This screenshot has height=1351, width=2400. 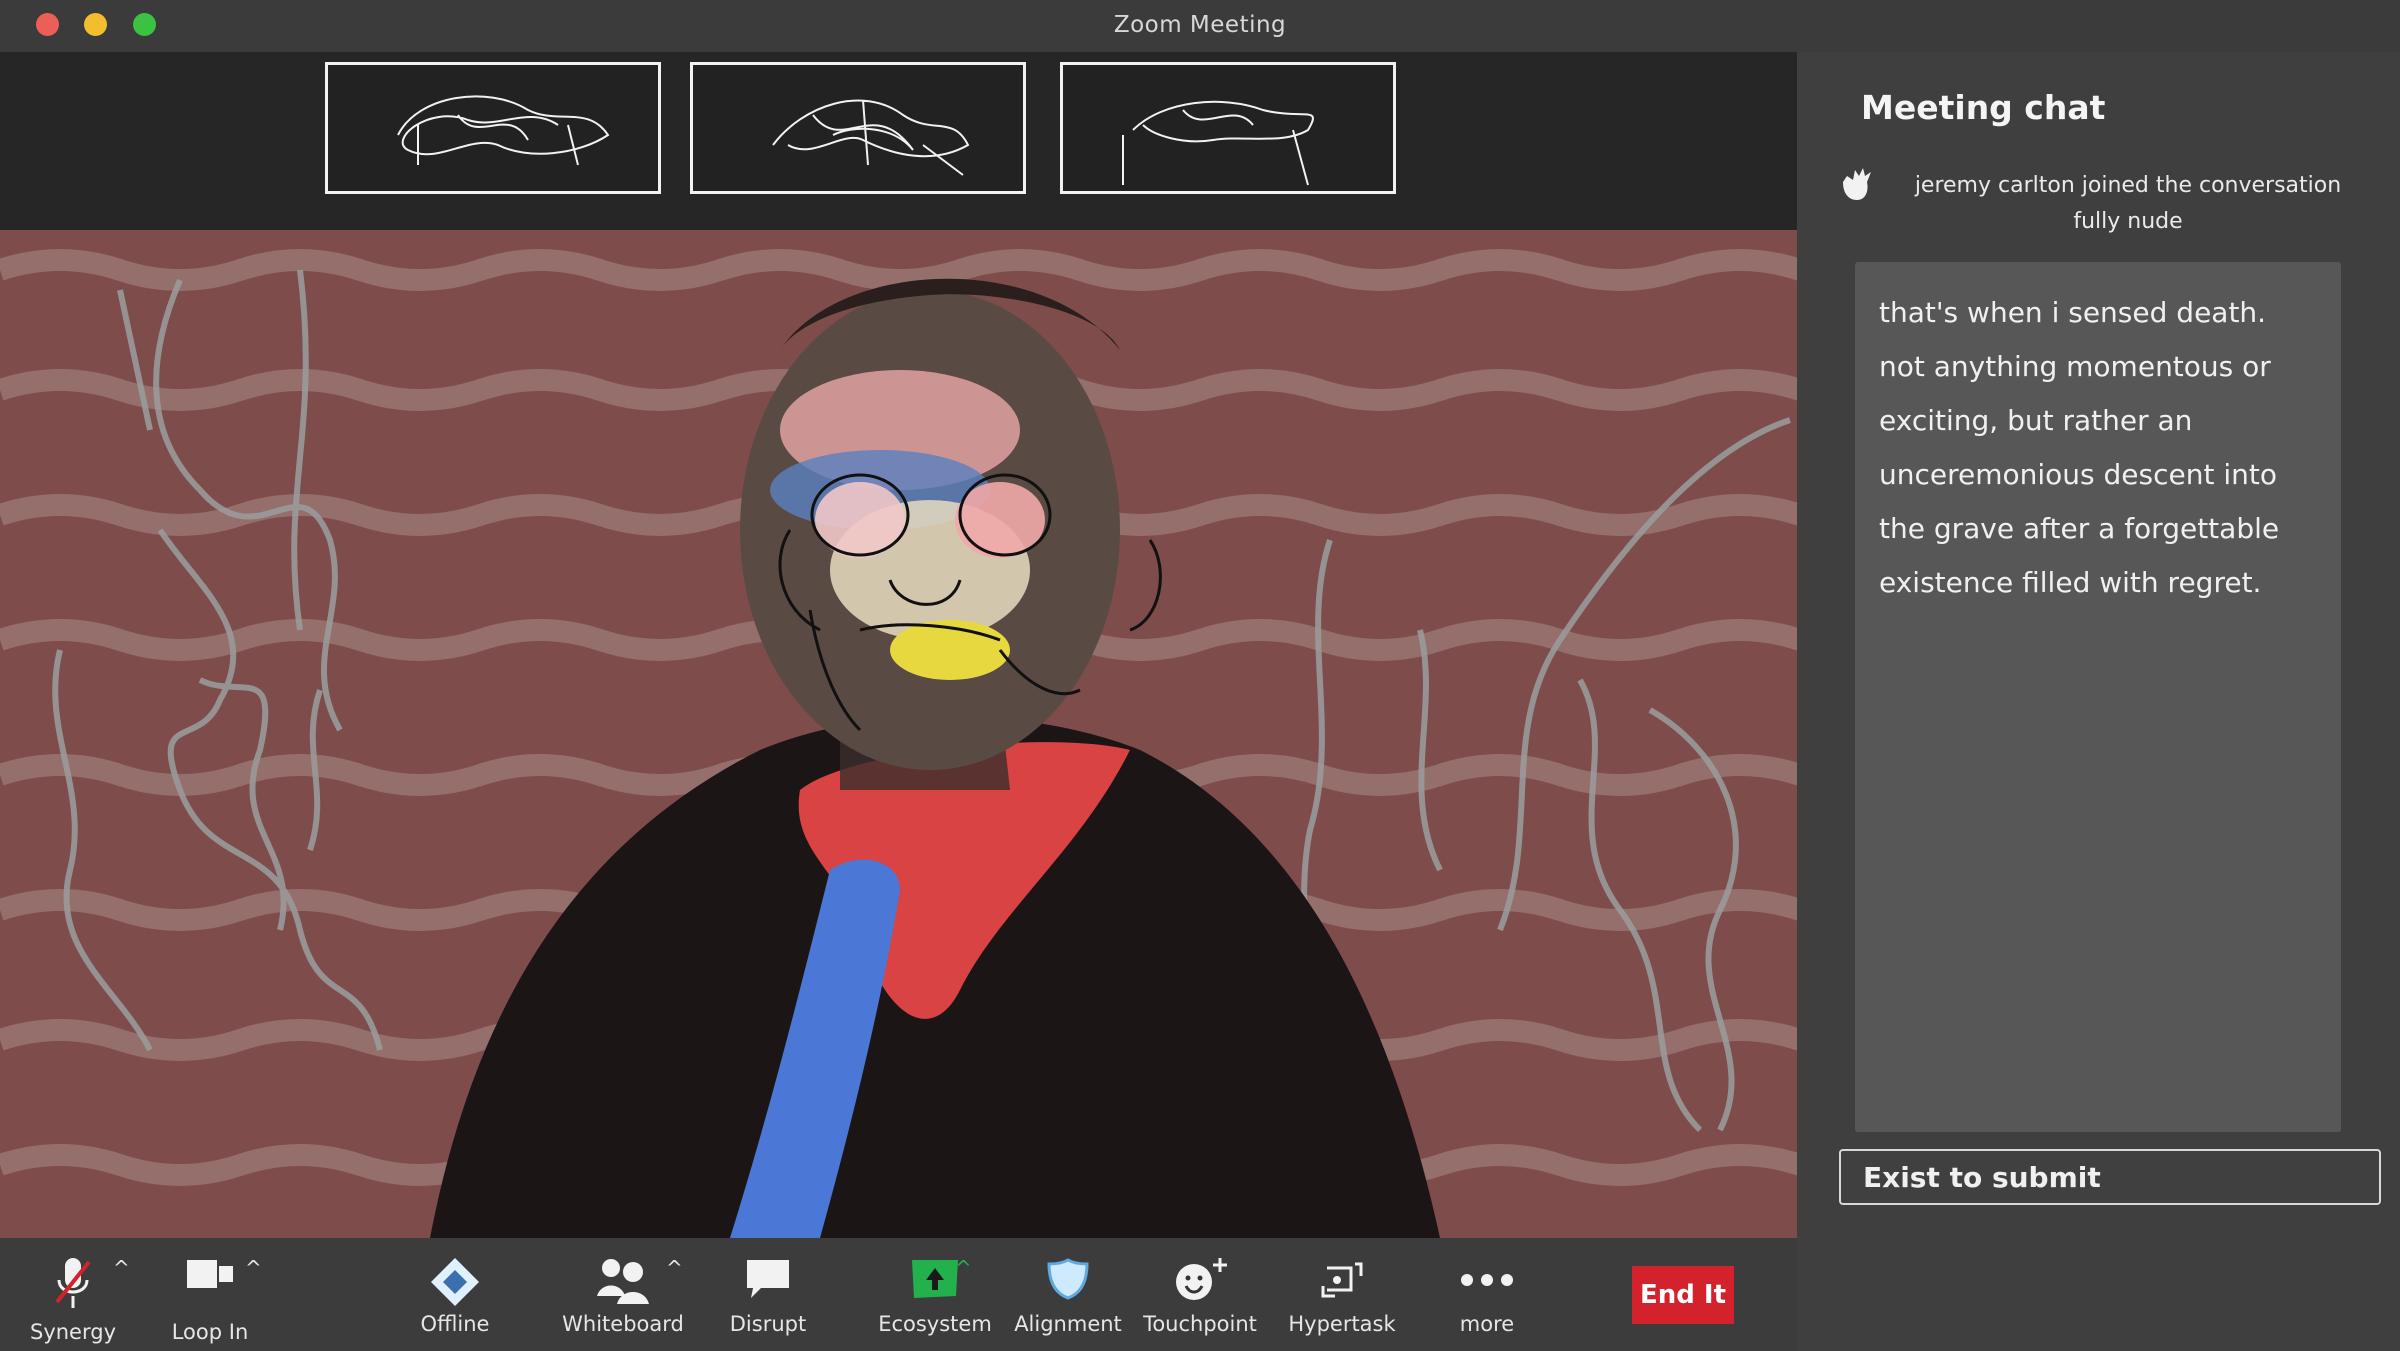 I want to click on touchpoint-label: Touchpoint, so click(x=1200, y=1324).